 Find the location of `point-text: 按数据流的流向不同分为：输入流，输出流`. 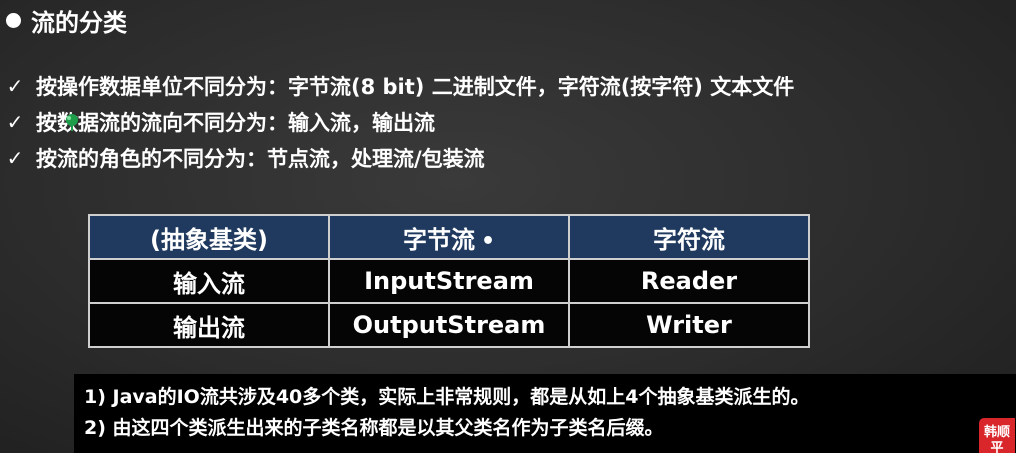

point-text: 按数据流的流向不同分为：输入流，输出流 is located at coordinates (235, 123).